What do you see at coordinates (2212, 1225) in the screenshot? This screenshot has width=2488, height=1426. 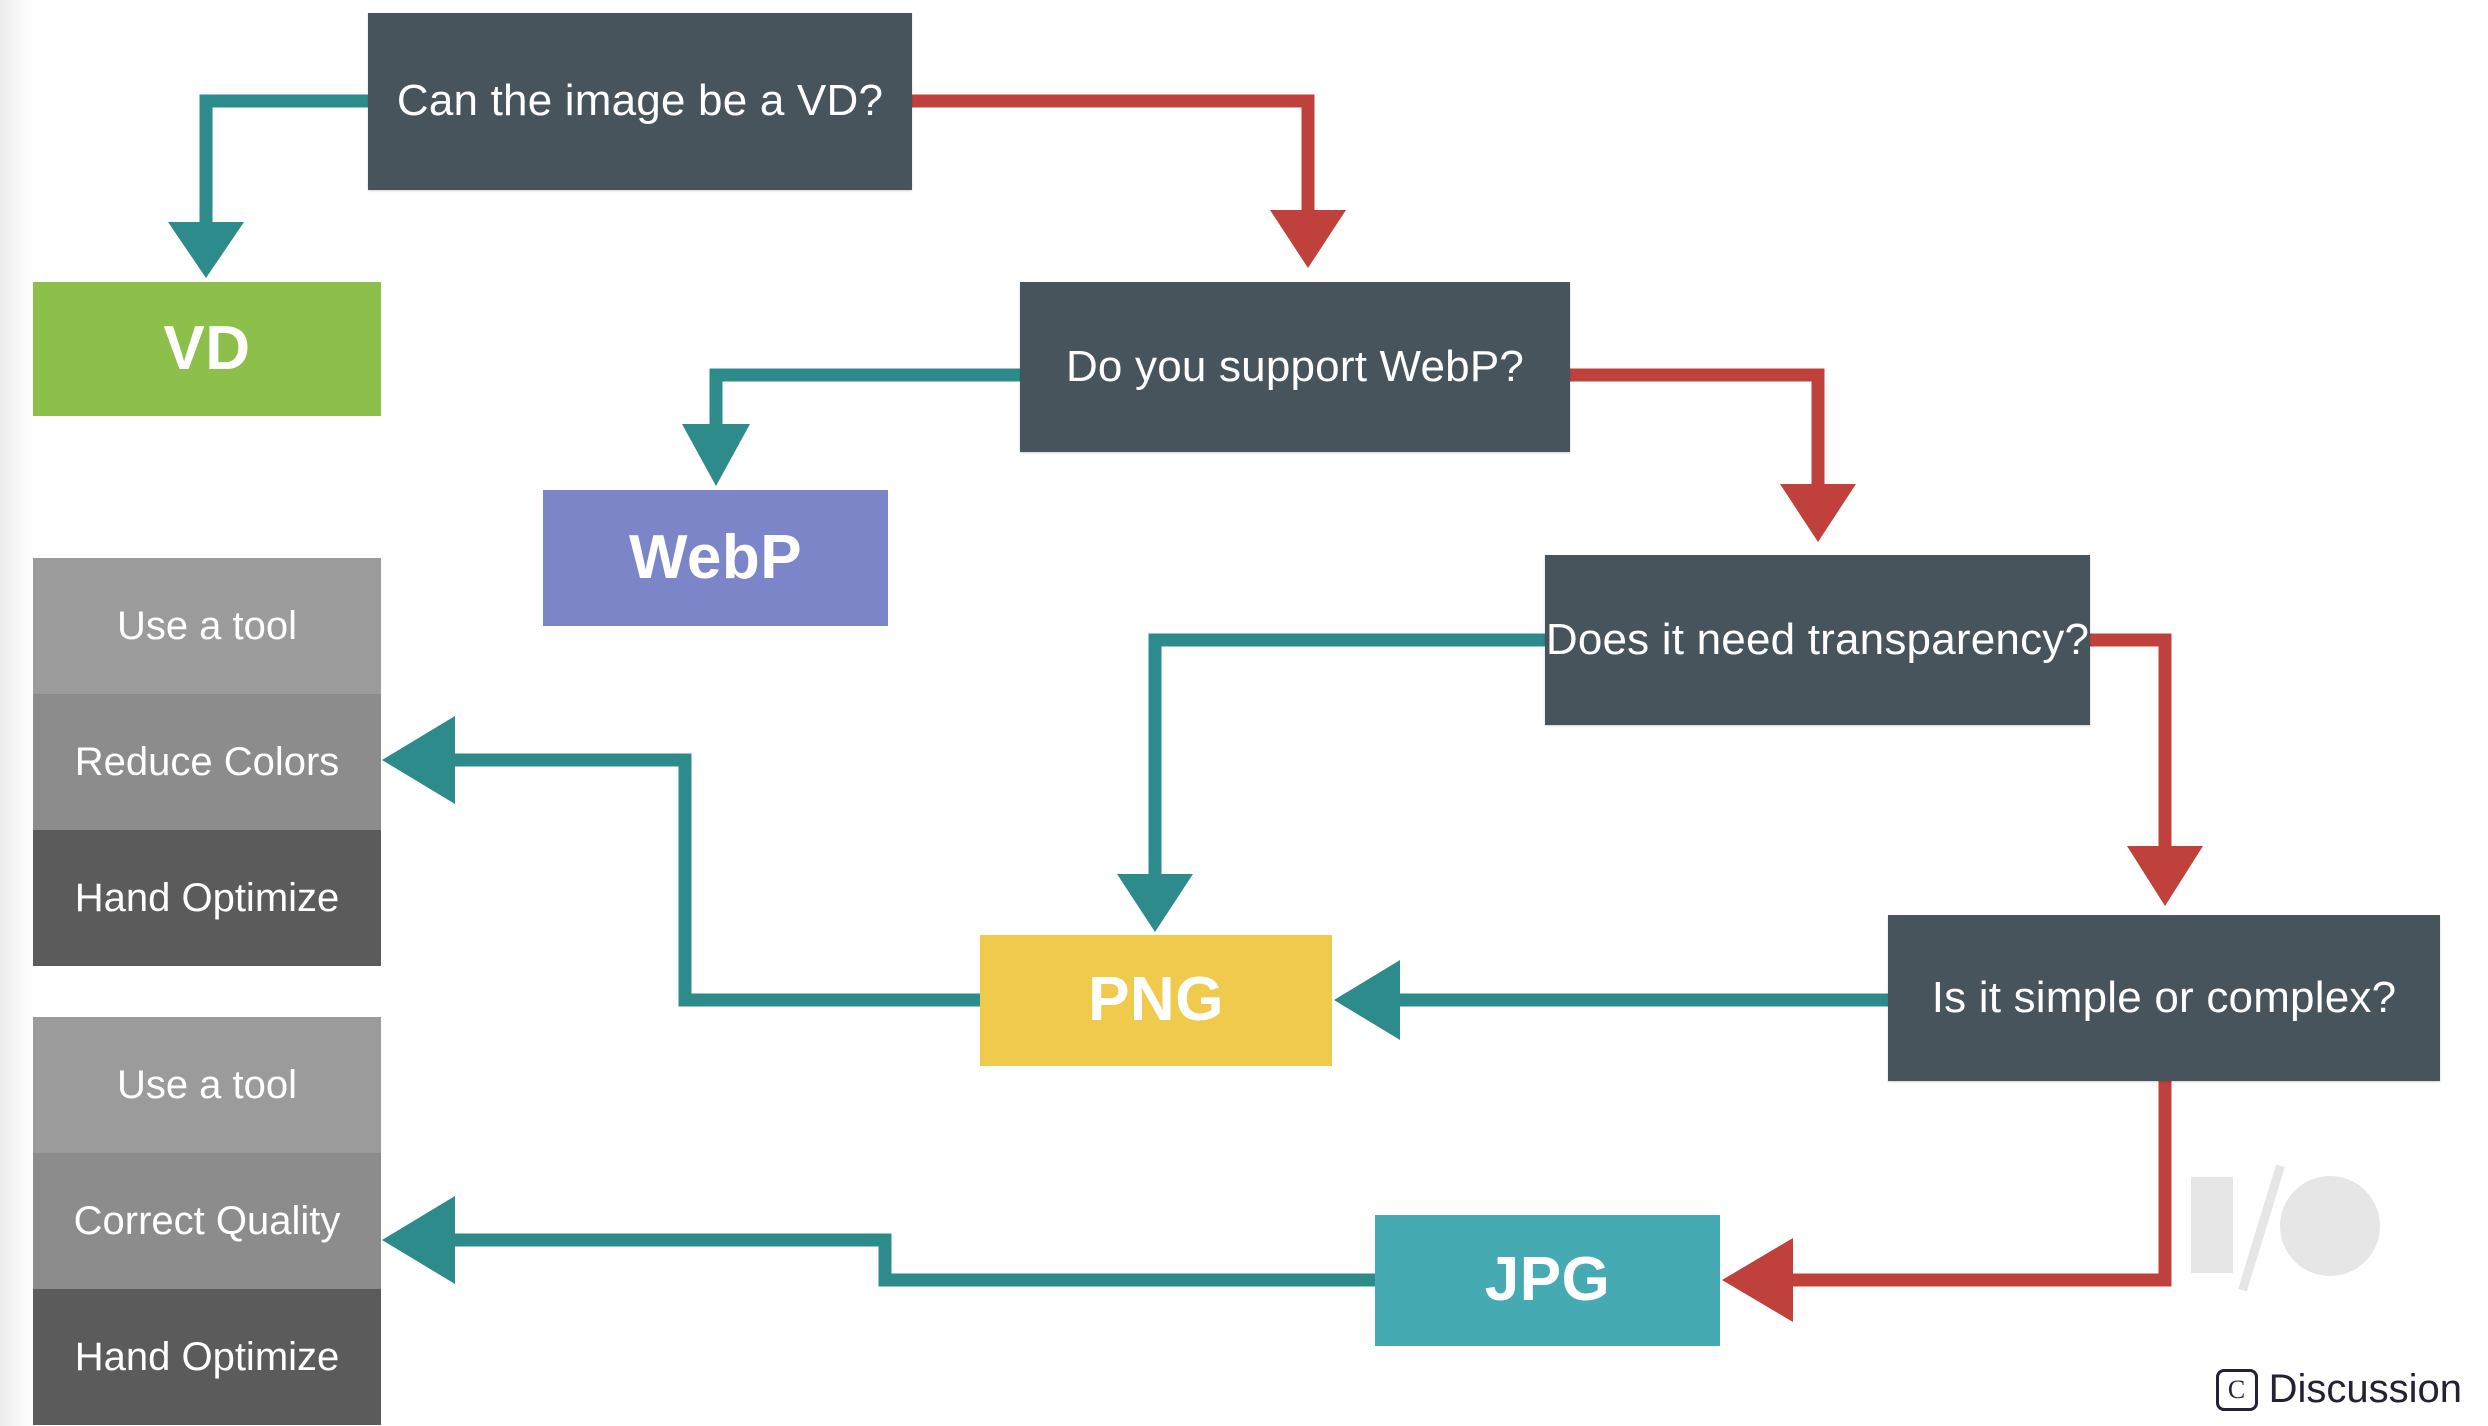 I see `io-bar-shape` at bounding box center [2212, 1225].